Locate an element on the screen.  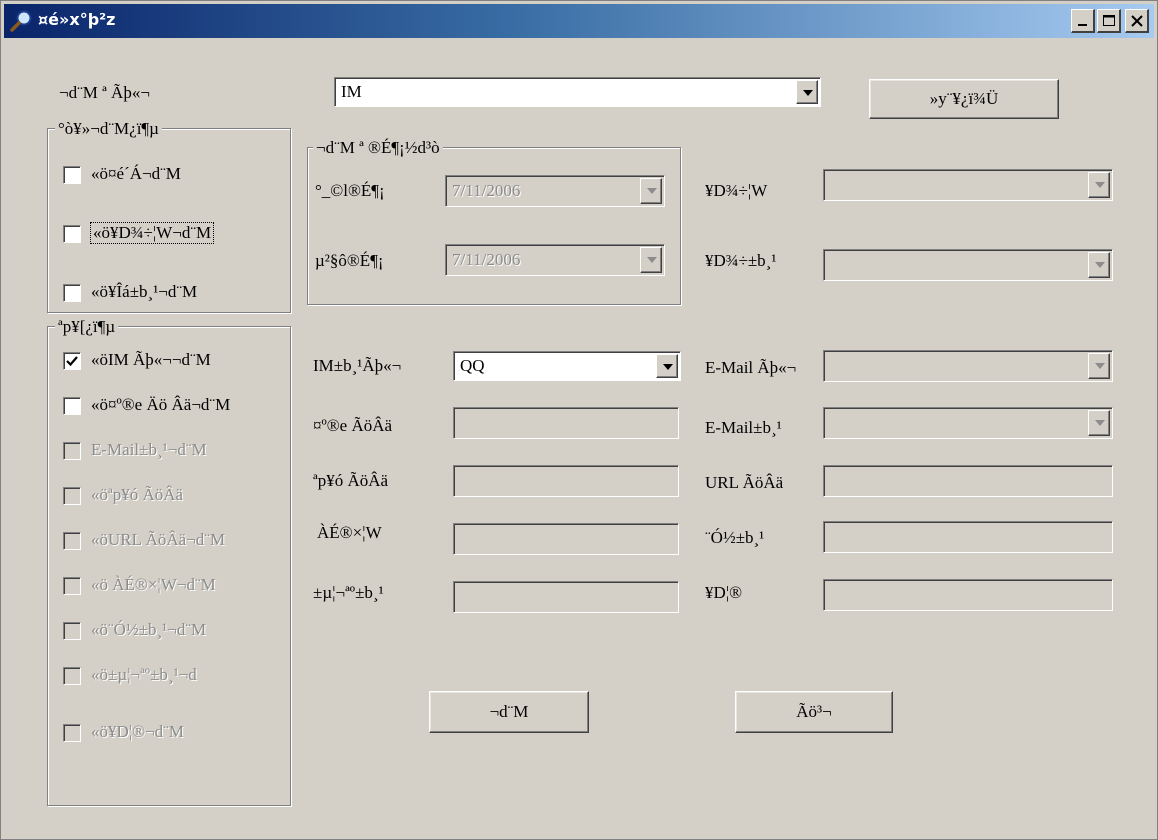
checkbox-by-receiver-account is located at coordinates (72, 676).